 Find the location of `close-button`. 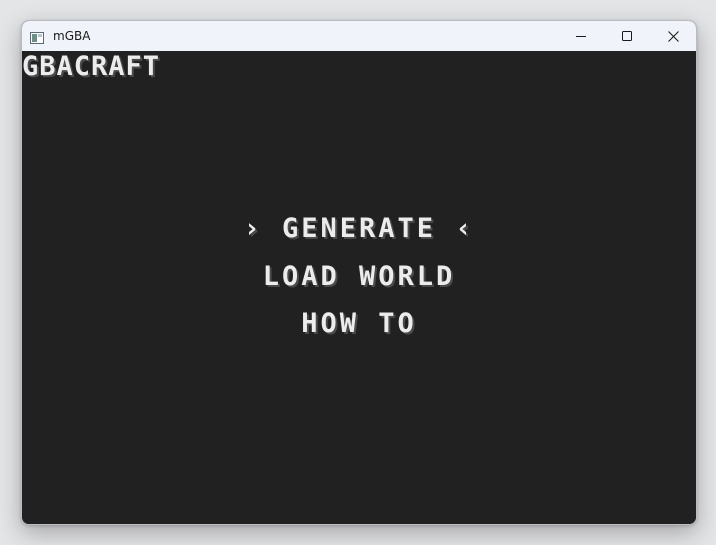

close-button is located at coordinates (673, 36).